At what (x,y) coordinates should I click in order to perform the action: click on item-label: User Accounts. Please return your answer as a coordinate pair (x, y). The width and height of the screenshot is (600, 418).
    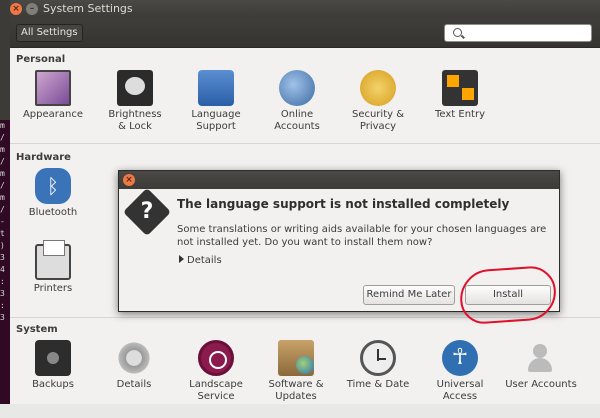
    Looking at the image, I should click on (541, 384).